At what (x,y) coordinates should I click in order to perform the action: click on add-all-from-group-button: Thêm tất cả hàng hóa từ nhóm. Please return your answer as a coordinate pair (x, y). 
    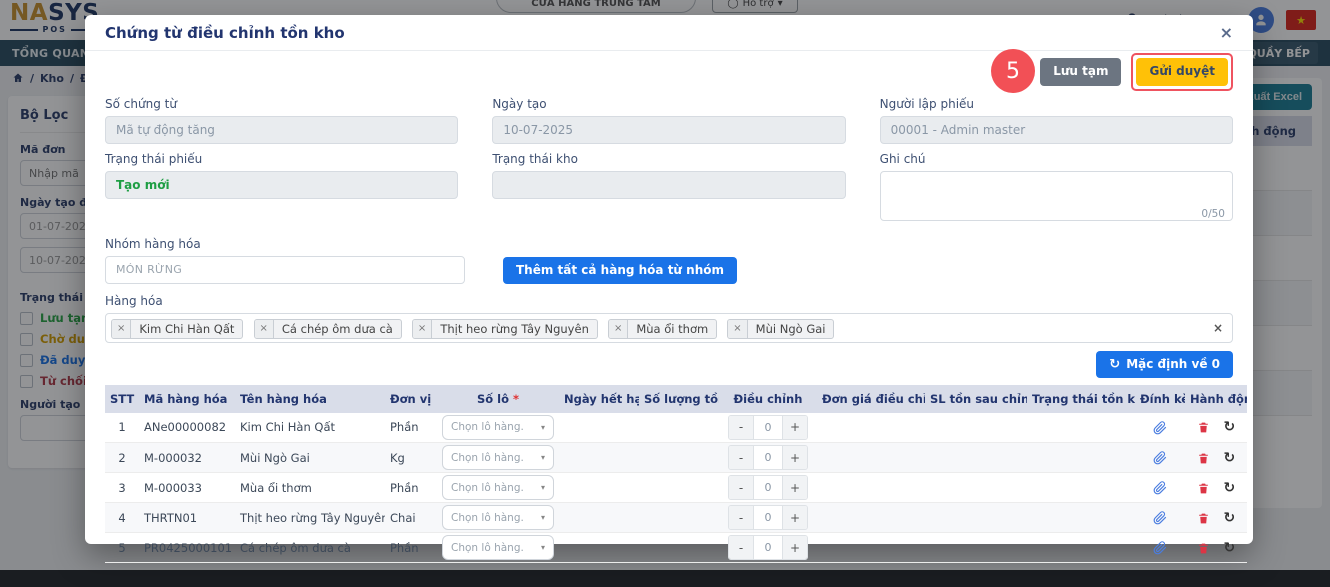
    Looking at the image, I should click on (620, 270).